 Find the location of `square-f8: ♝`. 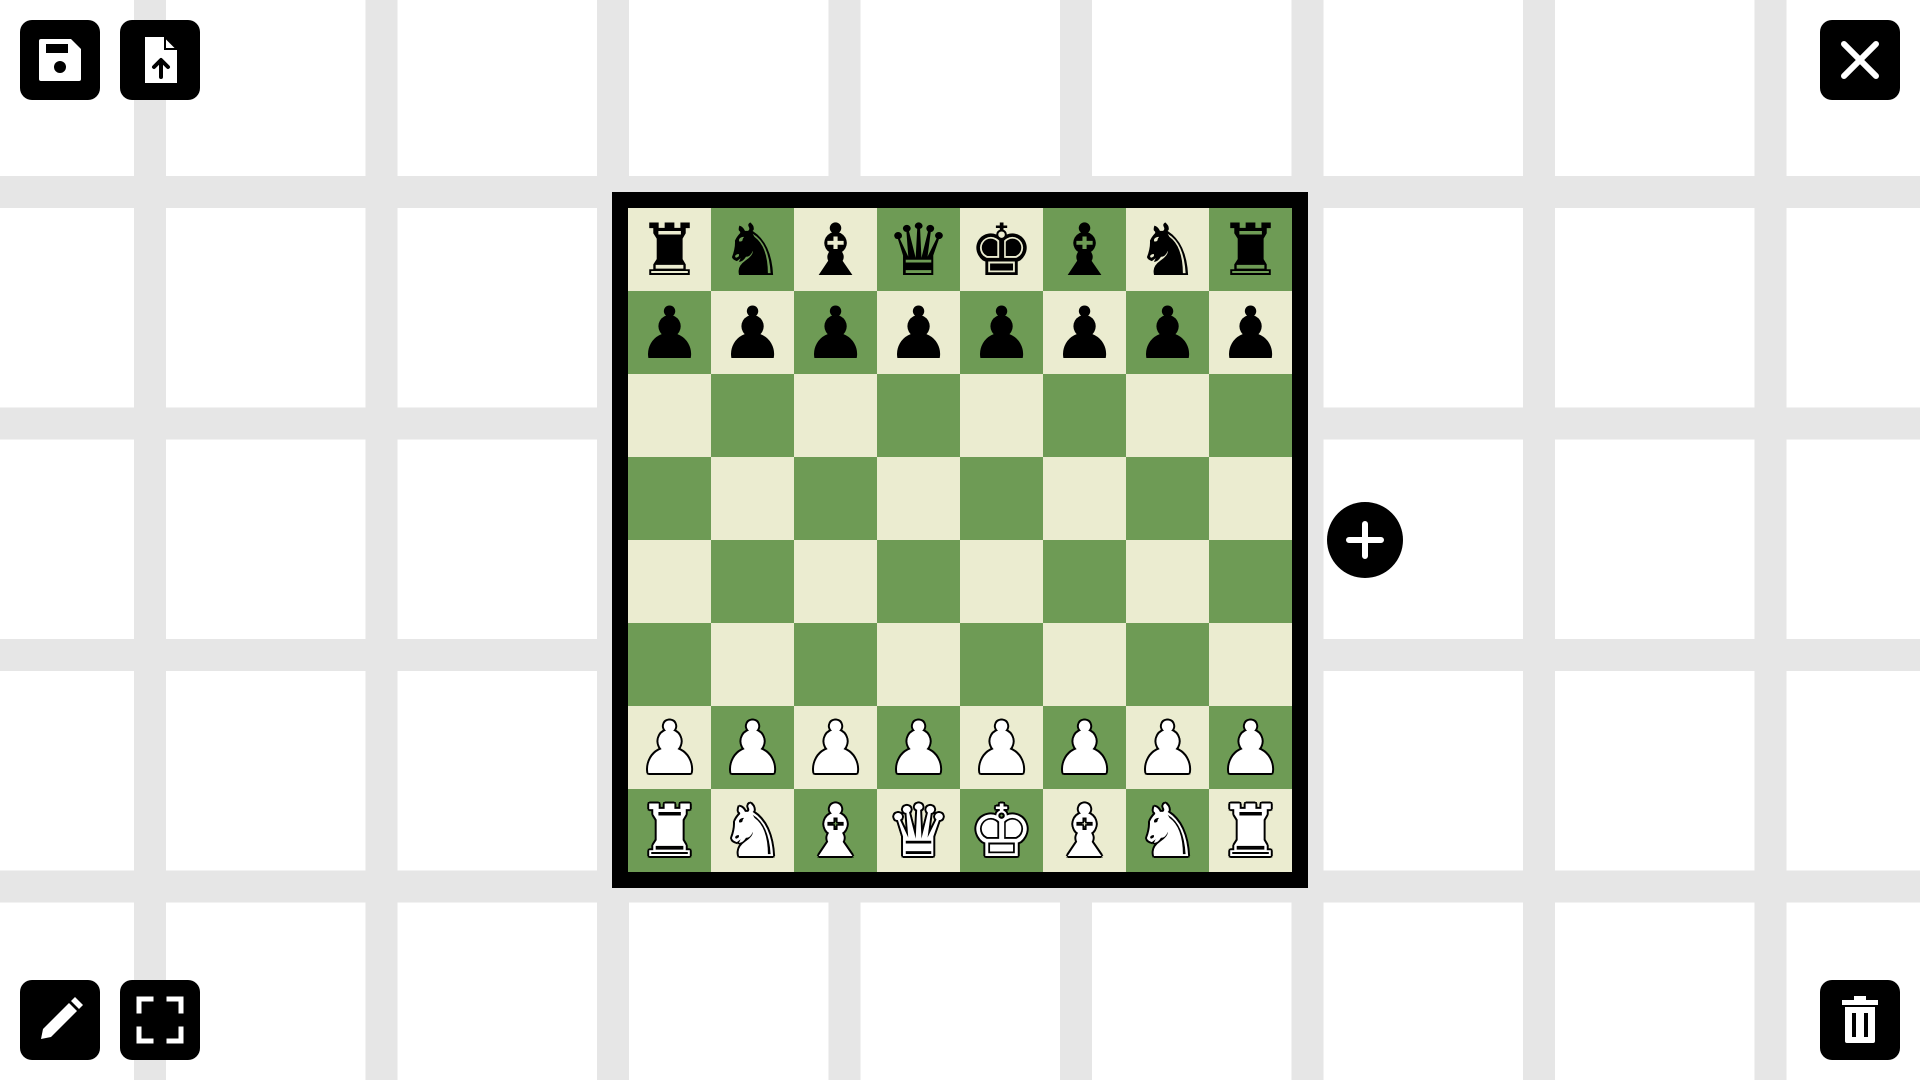

square-f8: ♝ is located at coordinates (1084, 249).